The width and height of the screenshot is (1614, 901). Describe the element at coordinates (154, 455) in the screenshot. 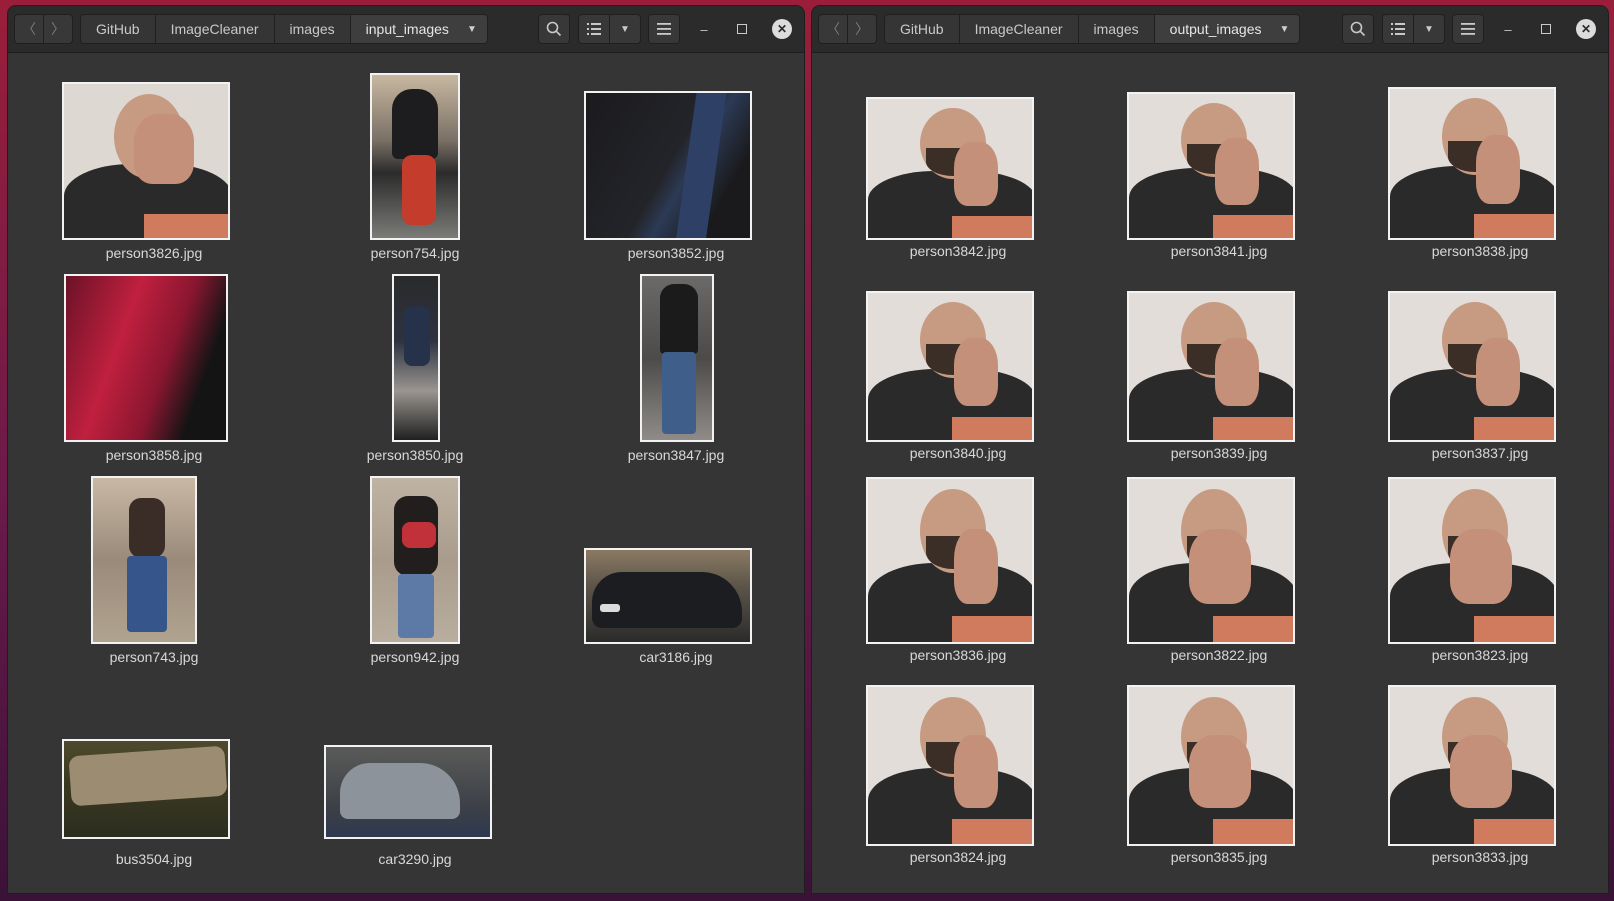

I see `file-name: person3858.jpg` at that location.